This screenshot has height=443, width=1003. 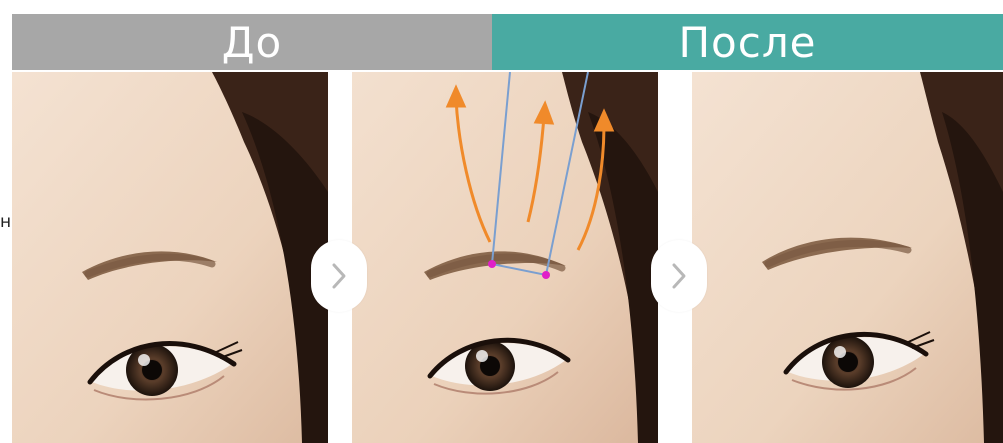 I want to click on stray-text: н, so click(x=6, y=222).